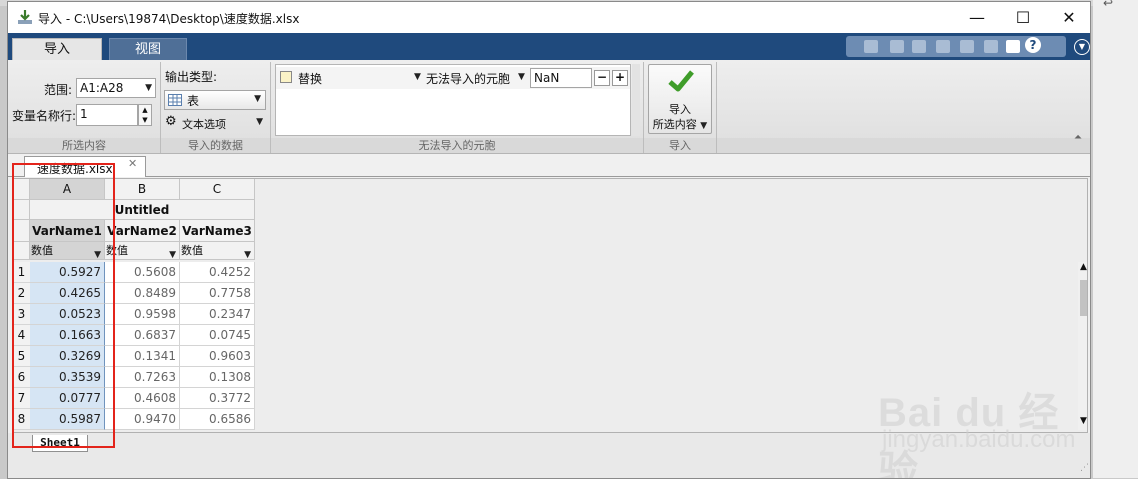 The image size is (1138, 479). Describe the element at coordinates (63, 305) in the screenshot. I see `red-highlight-box` at that location.